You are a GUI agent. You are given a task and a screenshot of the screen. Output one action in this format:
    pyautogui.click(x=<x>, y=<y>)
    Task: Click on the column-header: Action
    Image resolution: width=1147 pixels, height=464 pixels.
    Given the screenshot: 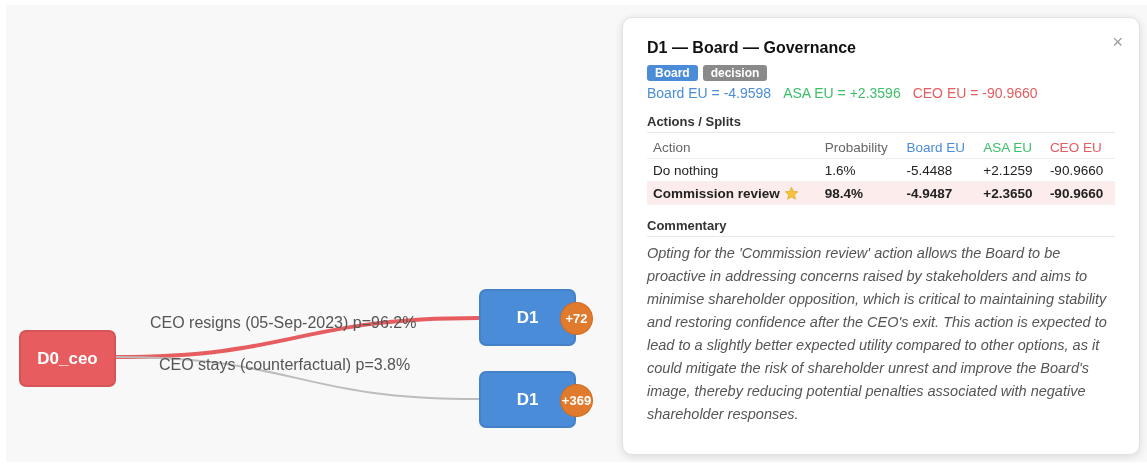 What is the action you would take?
    pyautogui.click(x=733, y=147)
    